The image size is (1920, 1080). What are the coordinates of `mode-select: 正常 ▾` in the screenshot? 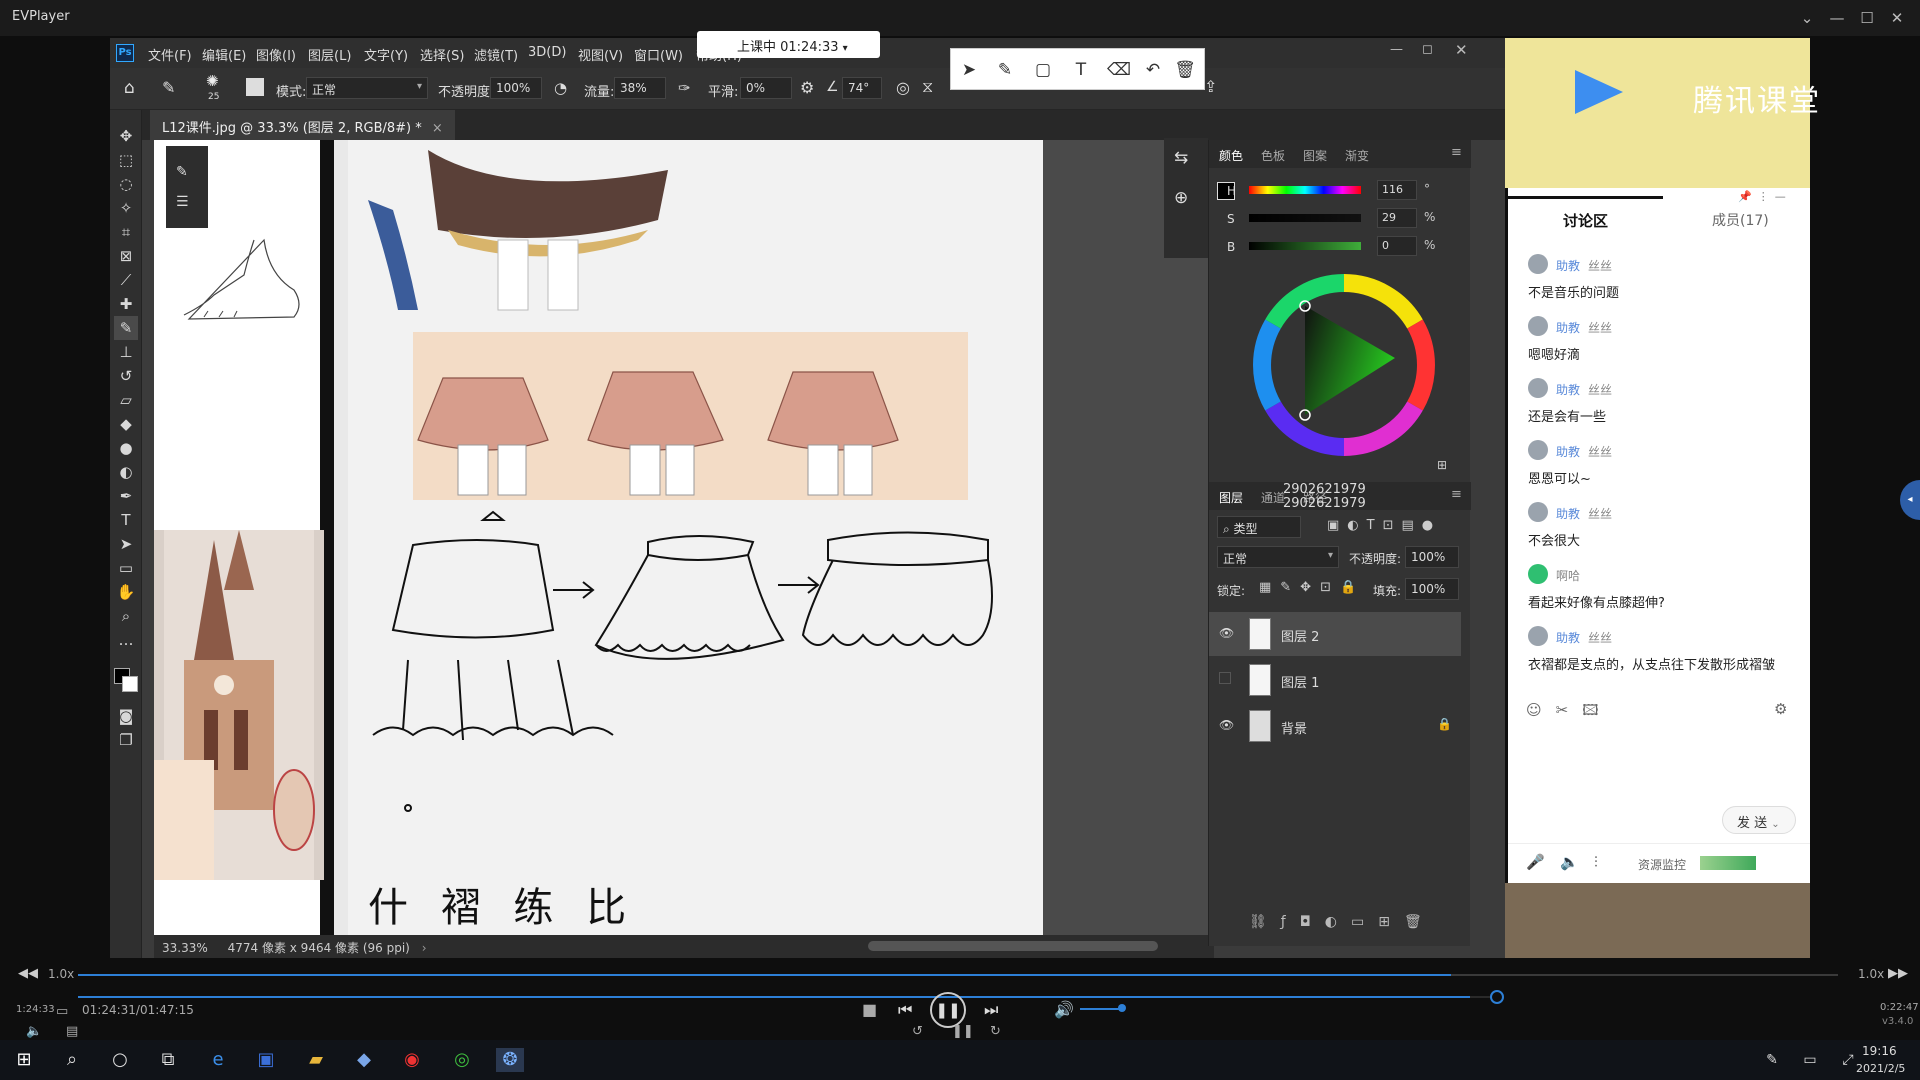 It's located at (367, 88).